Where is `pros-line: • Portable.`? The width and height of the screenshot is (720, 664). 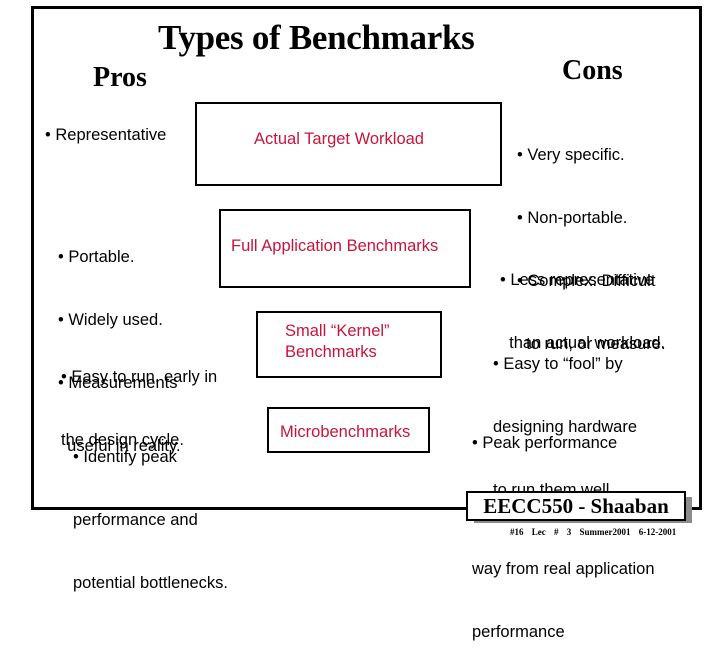 pros-line: • Portable. is located at coordinates (96, 257).